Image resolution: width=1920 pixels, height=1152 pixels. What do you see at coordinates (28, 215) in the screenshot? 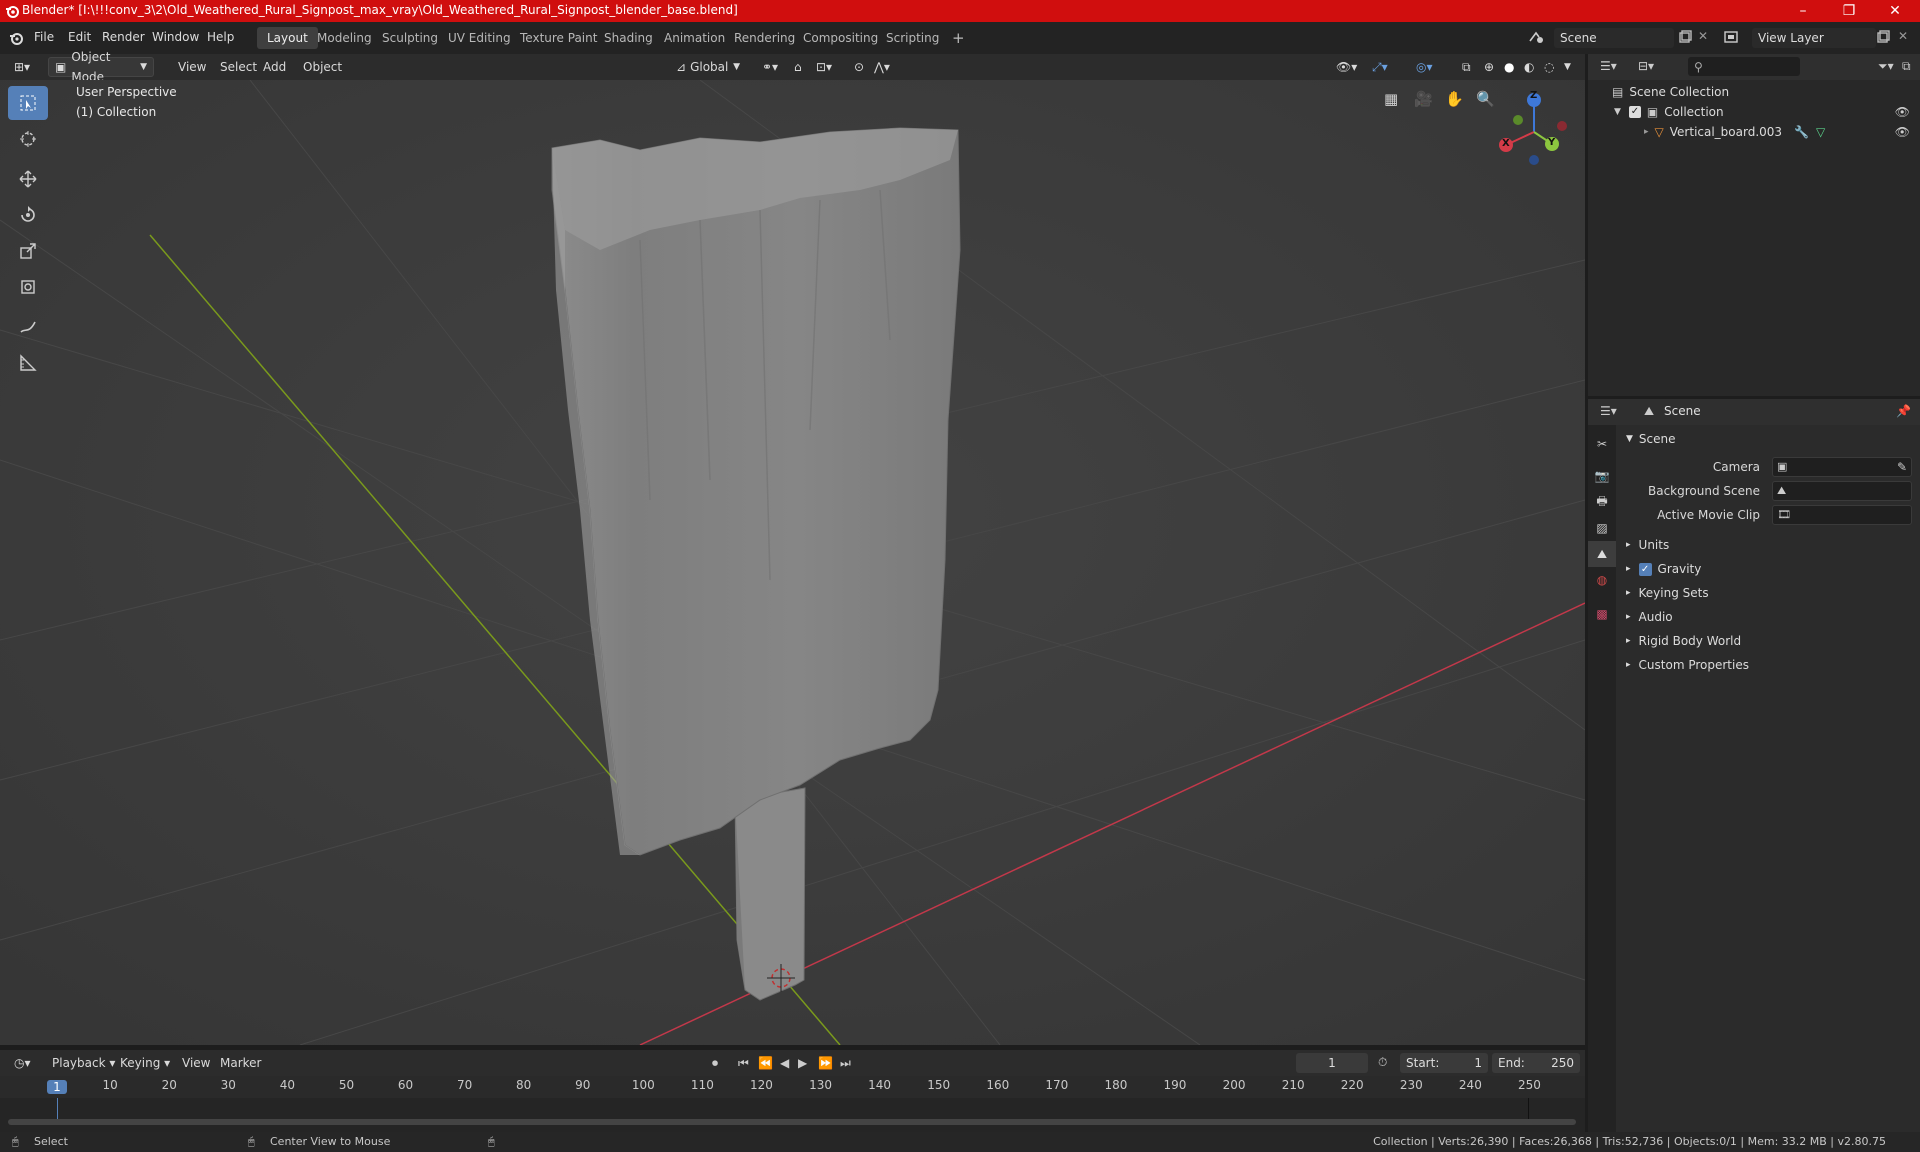
I see `rotate-tool` at bounding box center [28, 215].